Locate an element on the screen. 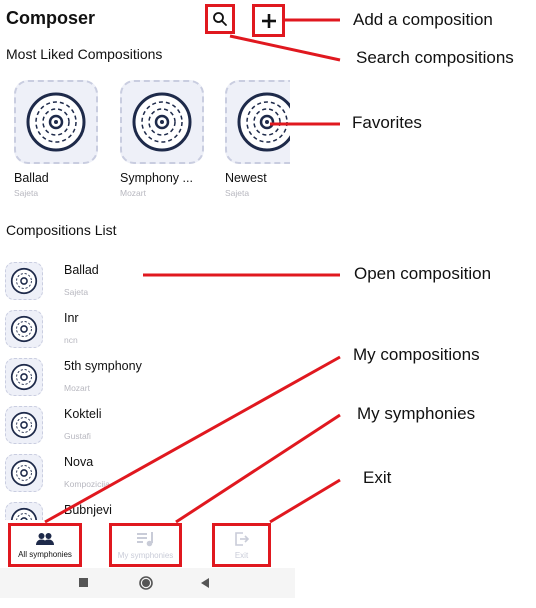  annotation-exit: Exit is located at coordinates (377, 477).